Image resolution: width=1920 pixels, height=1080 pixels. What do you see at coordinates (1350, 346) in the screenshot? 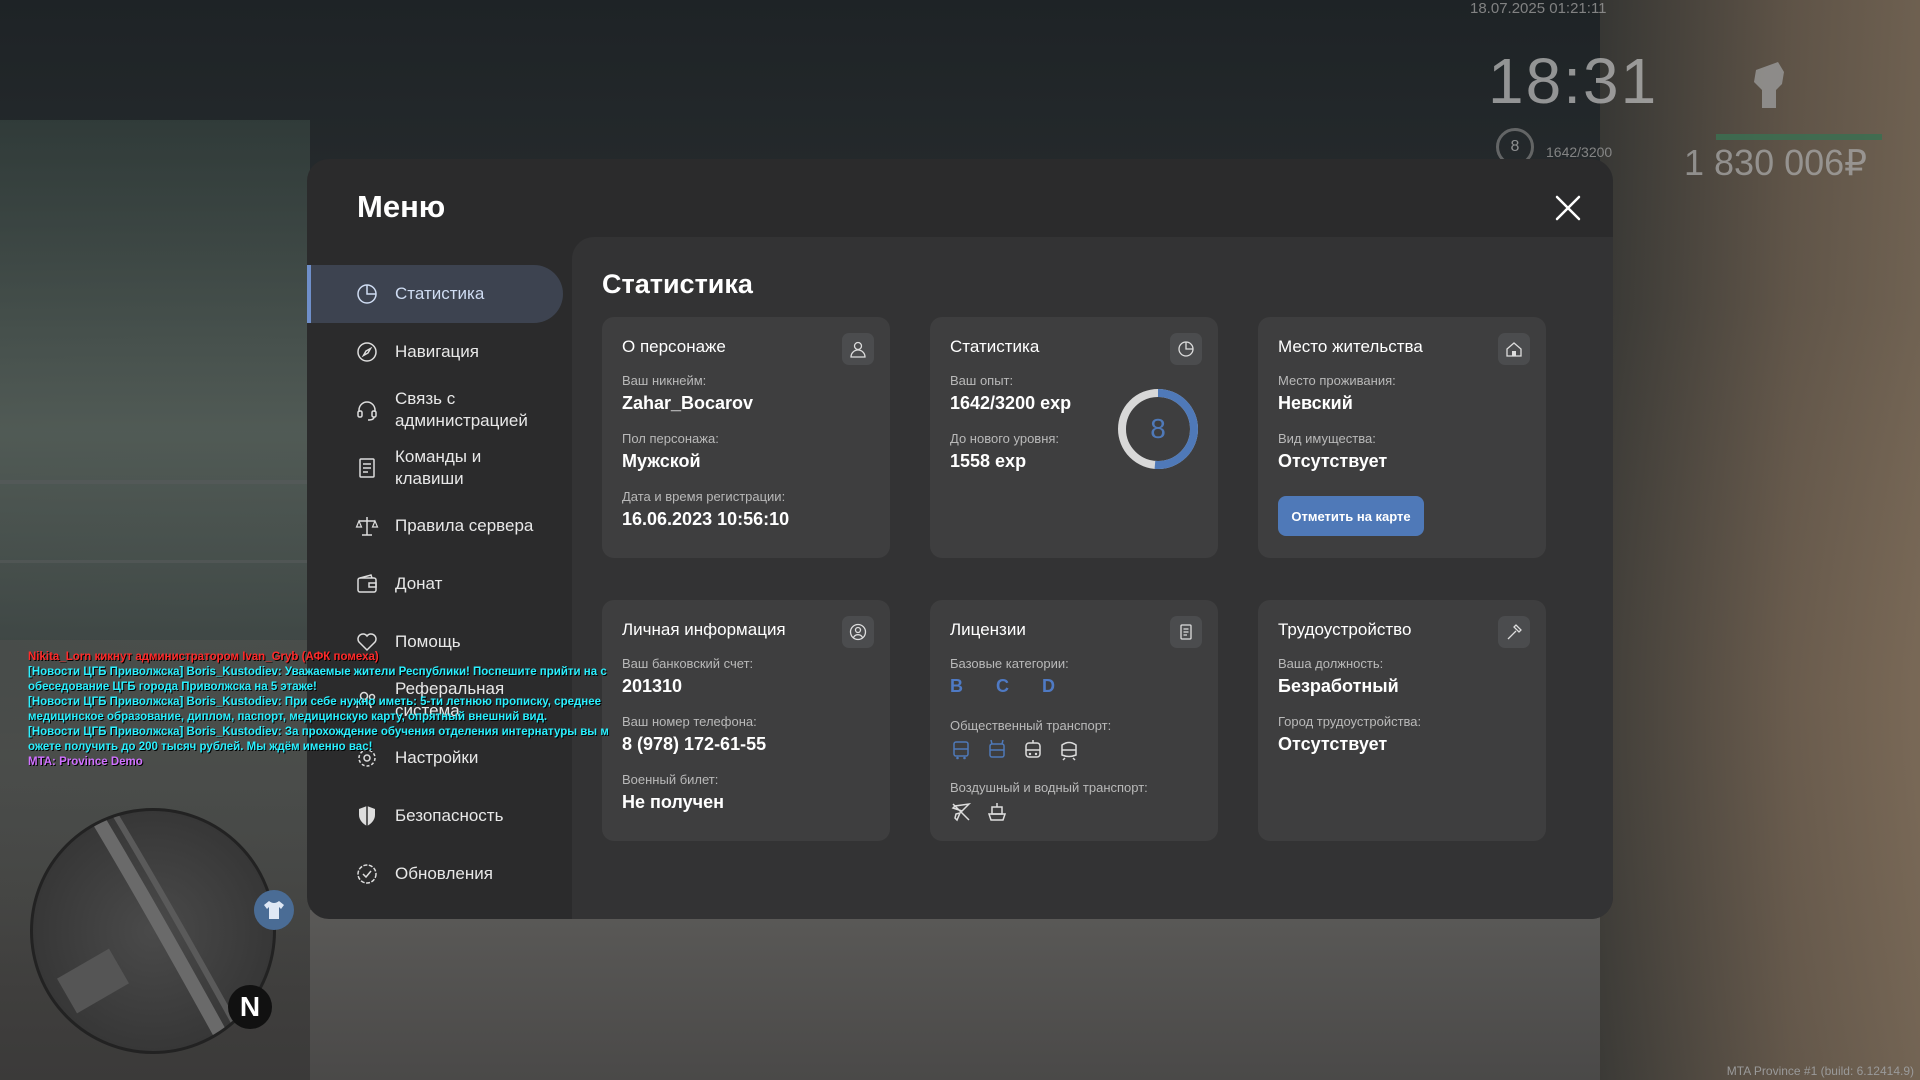
I see `card-title: Место жительства` at bounding box center [1350, 346].